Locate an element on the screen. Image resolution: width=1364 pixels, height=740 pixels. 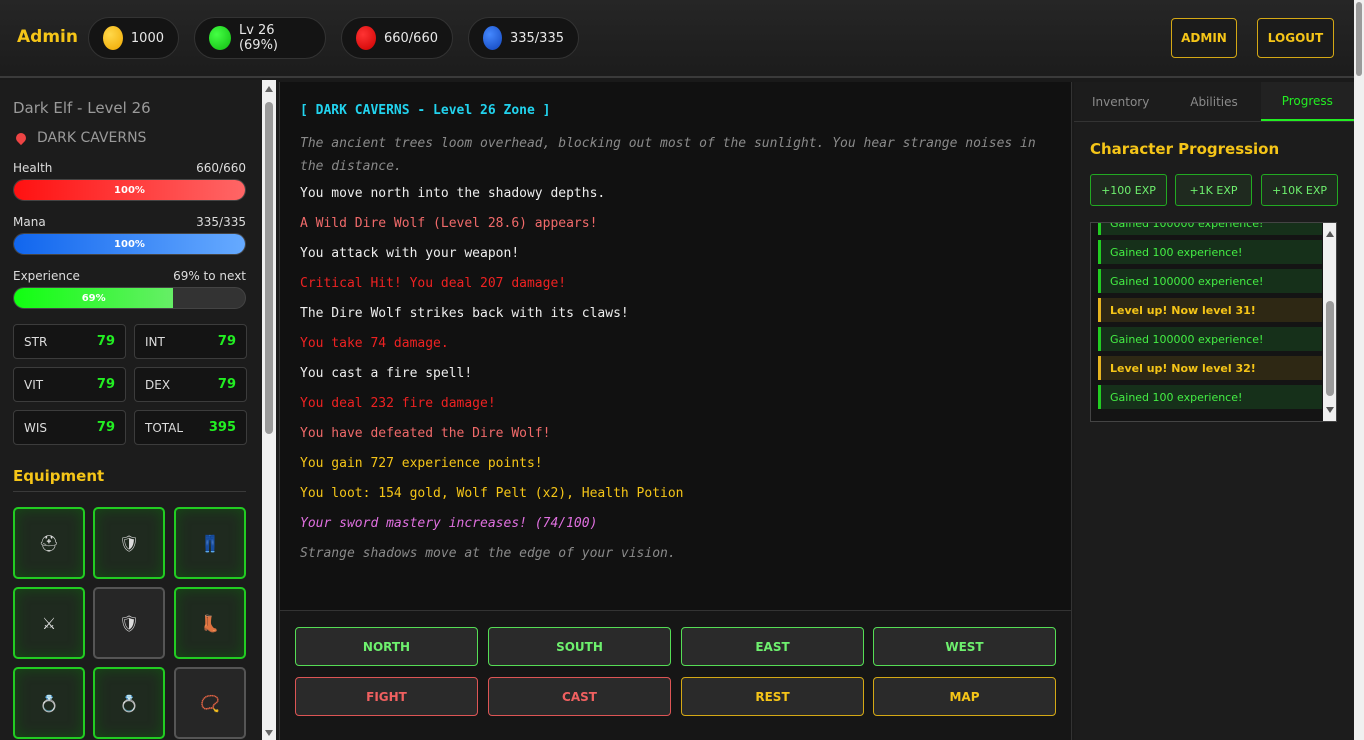
equipment-slot: ⛑ is located at coordinates (49, 543).